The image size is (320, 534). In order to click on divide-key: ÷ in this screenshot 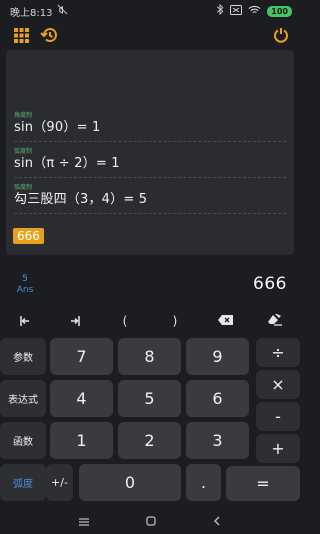, I will do `click(278, 352)`.